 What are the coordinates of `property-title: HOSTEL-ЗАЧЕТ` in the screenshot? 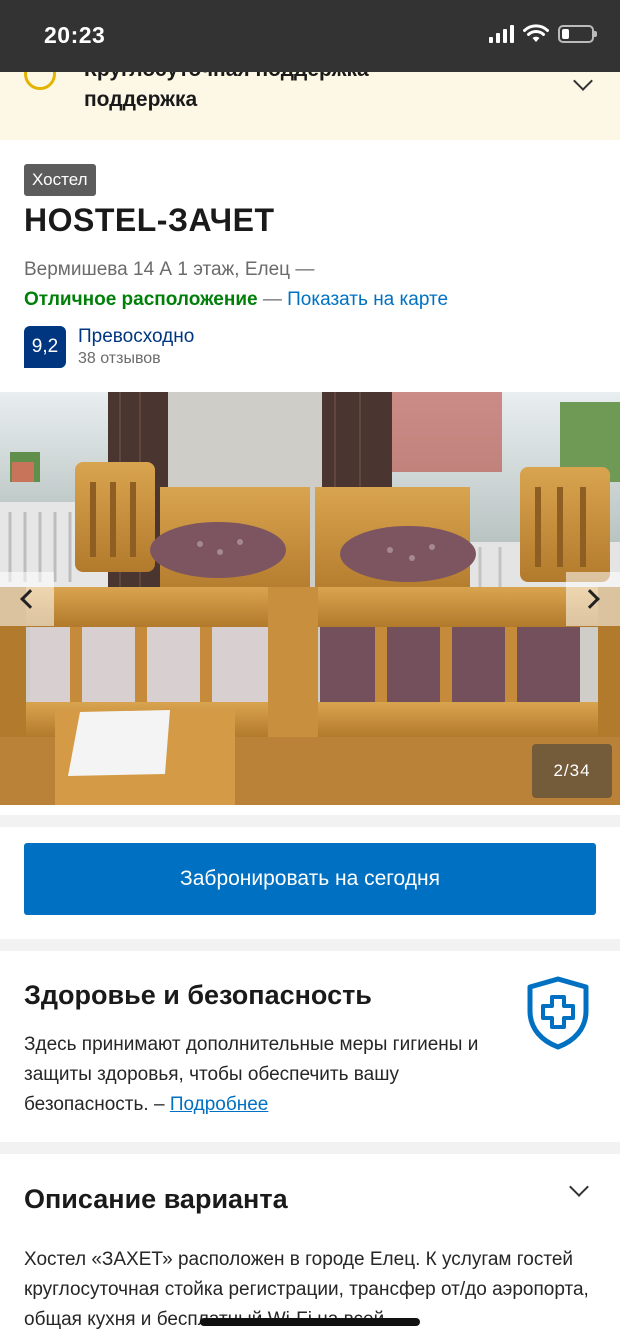 It's located at (149, 220).